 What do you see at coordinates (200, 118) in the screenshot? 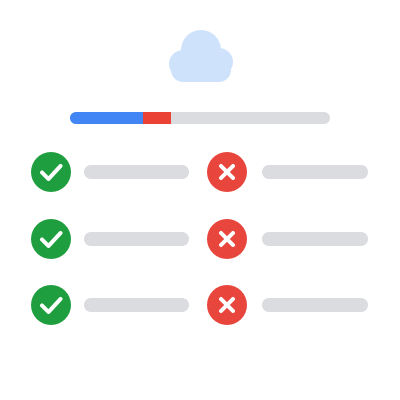
I see `sync-progress-bar` at bounding box center [200, 118].